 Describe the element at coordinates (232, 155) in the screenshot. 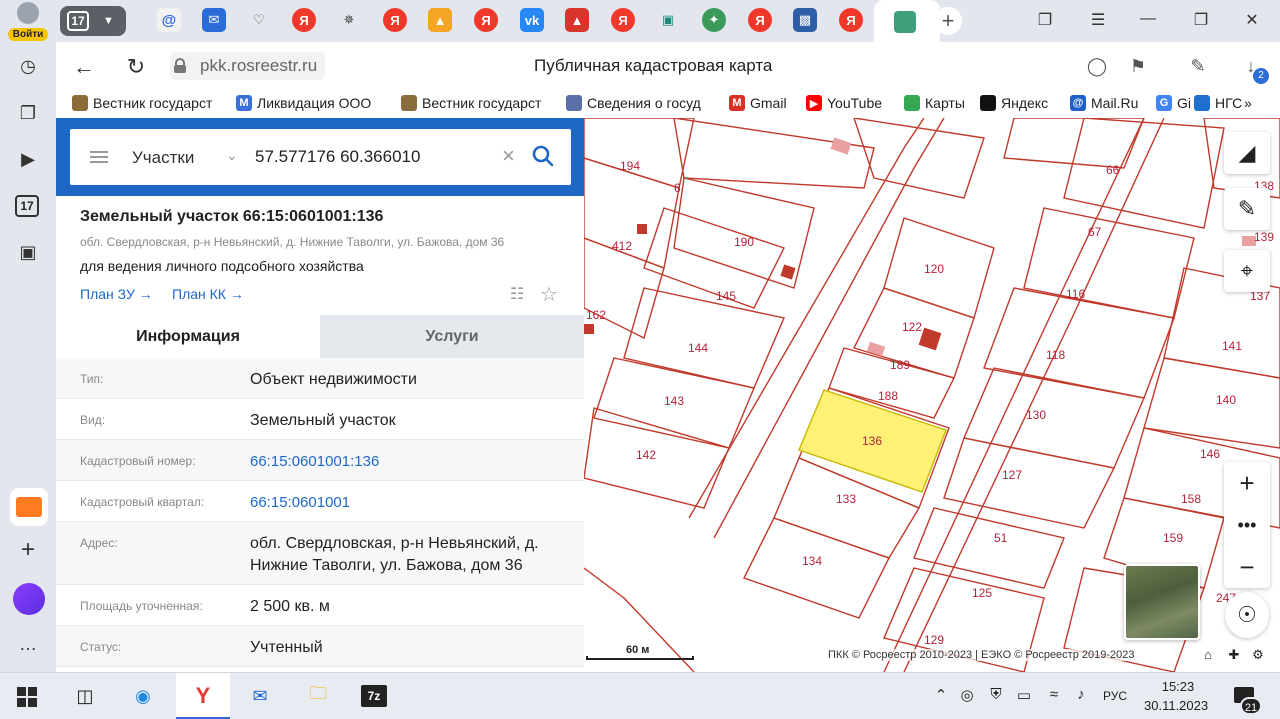

I see `chevron-down-icon: ⌄` at that location.